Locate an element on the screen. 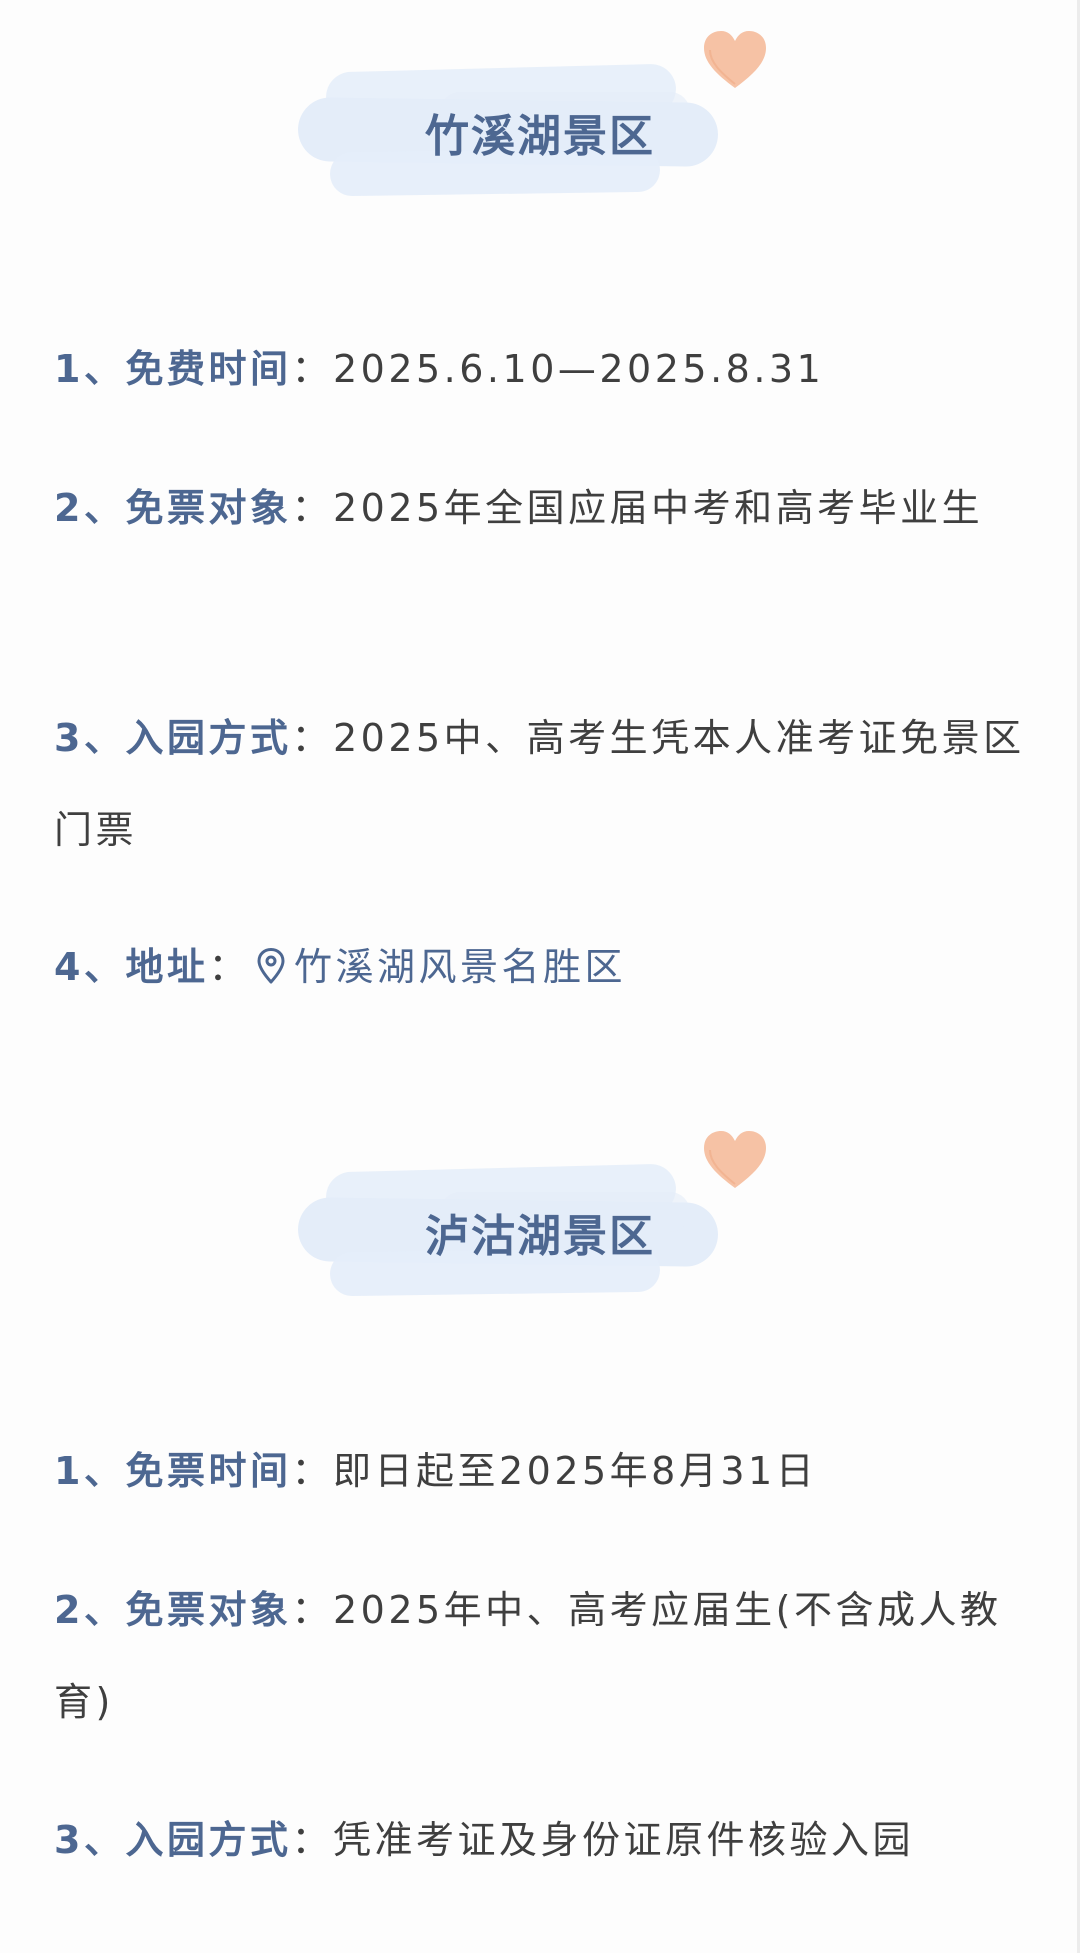 The image size is (1080, 1953). list-item-address: 4、地址： 竹溪湖风景名胜区 is located at coordinates (541, 967).